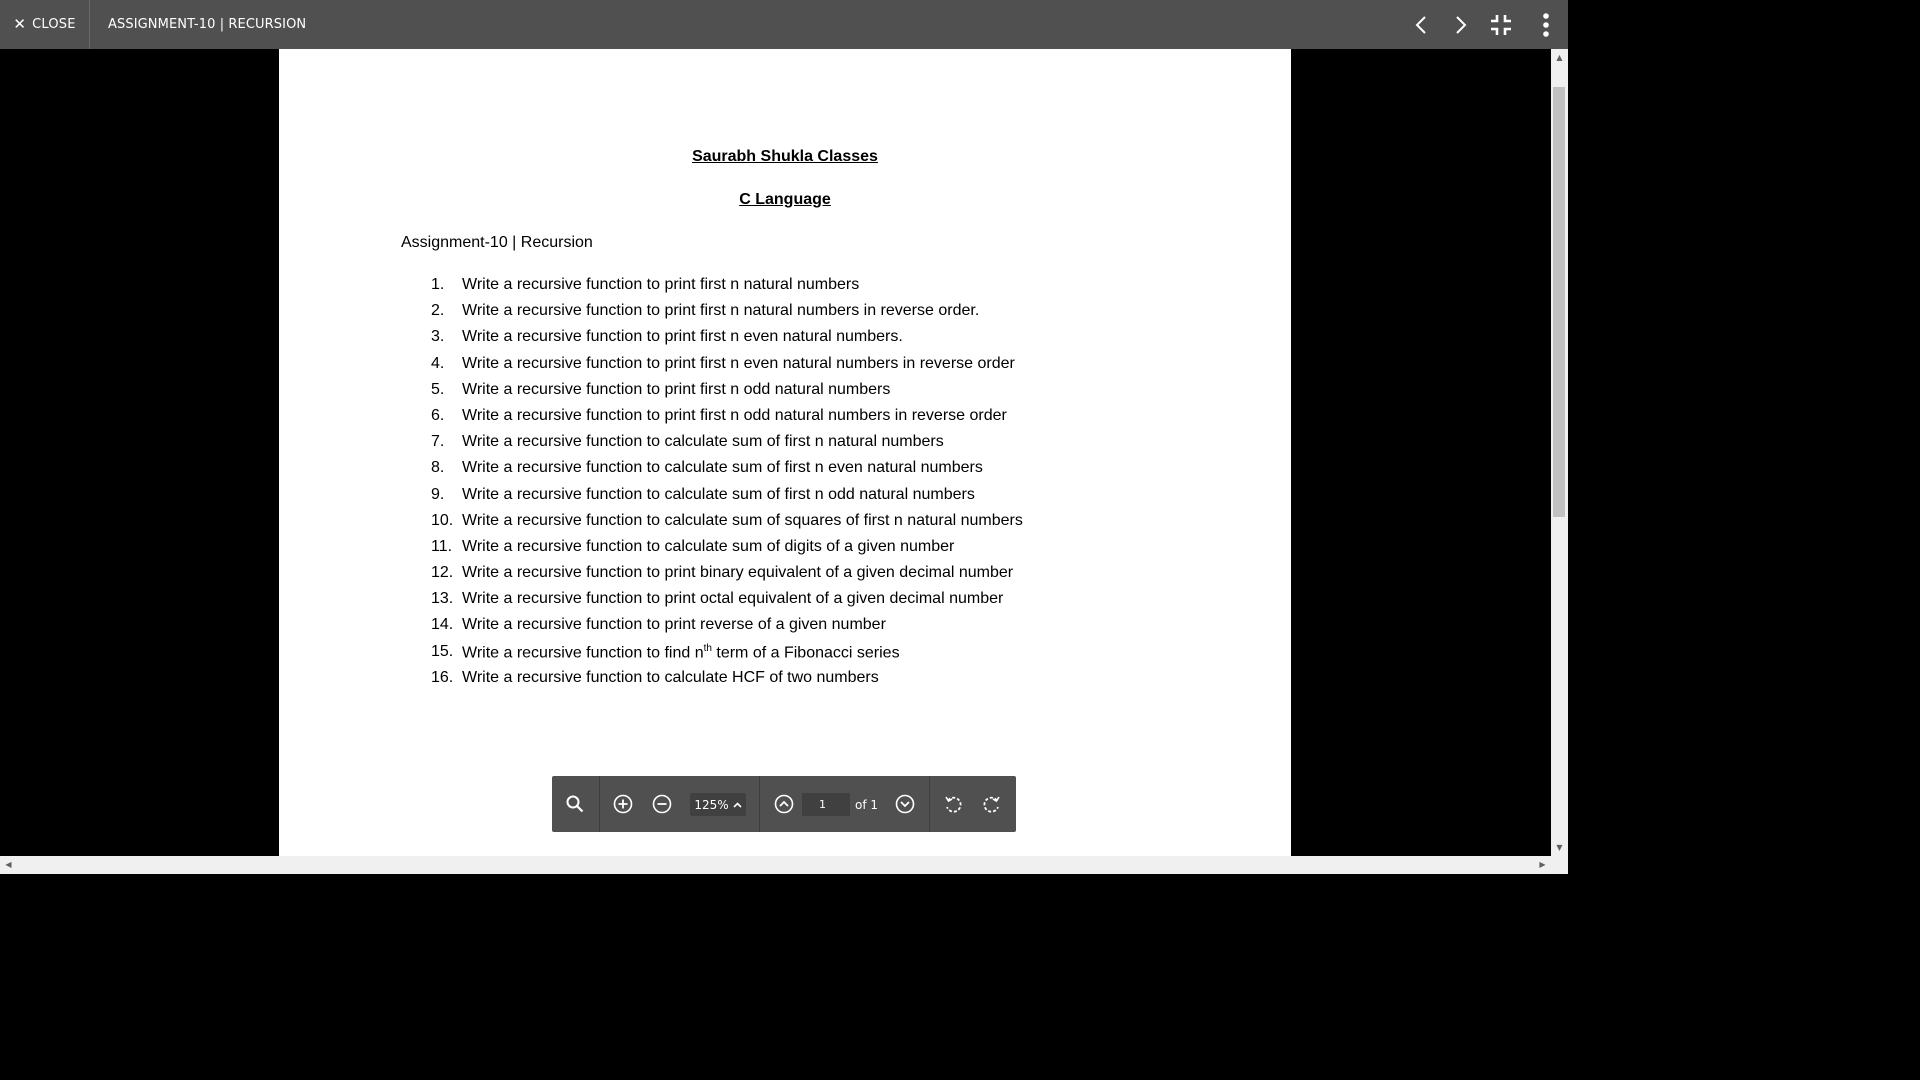 This screenshot has width=1920, height=1080. I want to click on rotate-left-icon, so click(953, 804).